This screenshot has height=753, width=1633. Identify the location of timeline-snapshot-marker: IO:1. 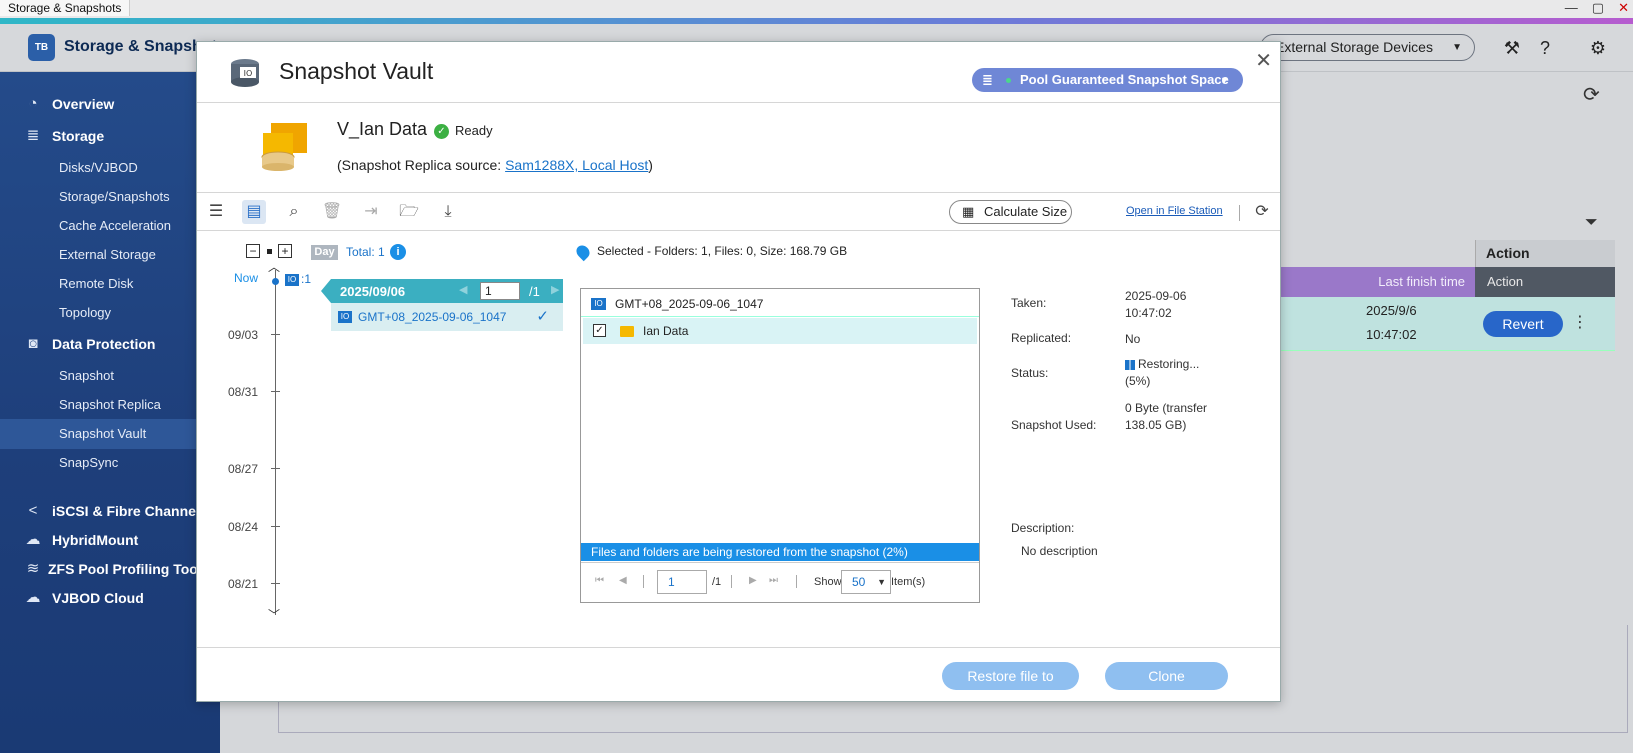
(298, 279).